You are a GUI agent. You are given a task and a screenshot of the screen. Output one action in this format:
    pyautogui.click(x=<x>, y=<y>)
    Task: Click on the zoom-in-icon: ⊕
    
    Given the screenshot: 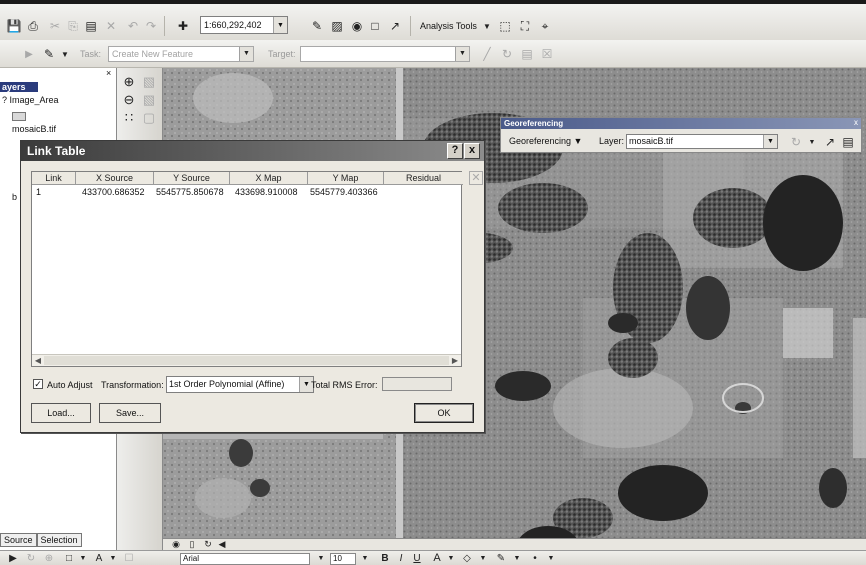 What is the action you would take?
    pyautogui.click(x=129, y=82)
    